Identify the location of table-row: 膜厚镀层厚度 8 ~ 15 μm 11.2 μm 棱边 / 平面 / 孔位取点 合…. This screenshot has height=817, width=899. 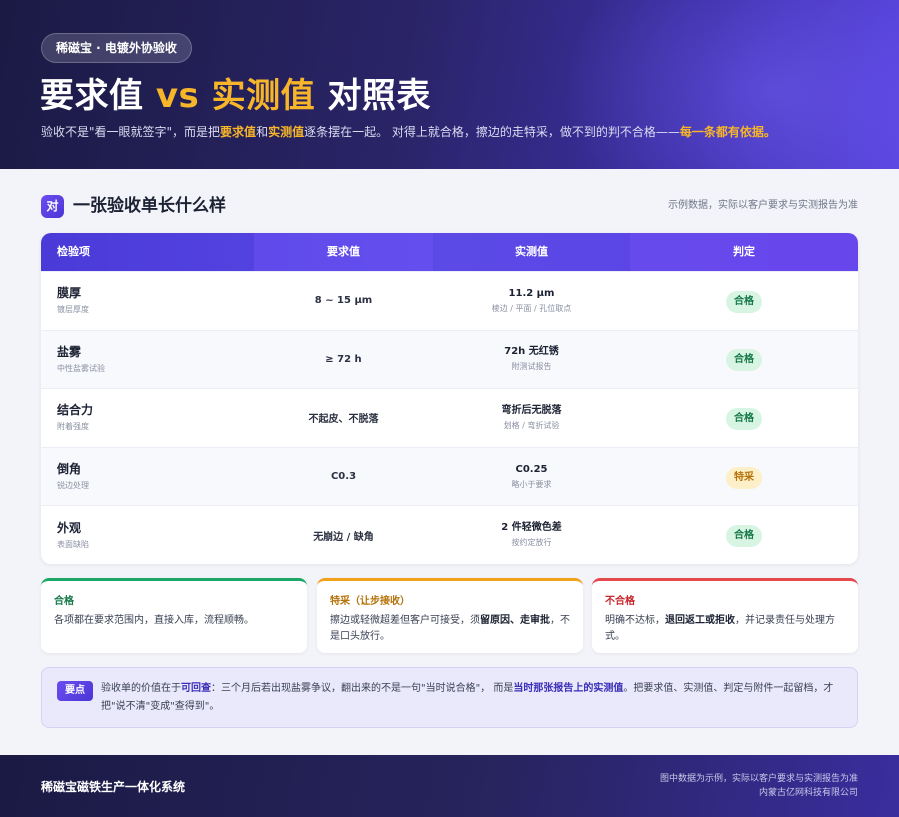
(449, 300).